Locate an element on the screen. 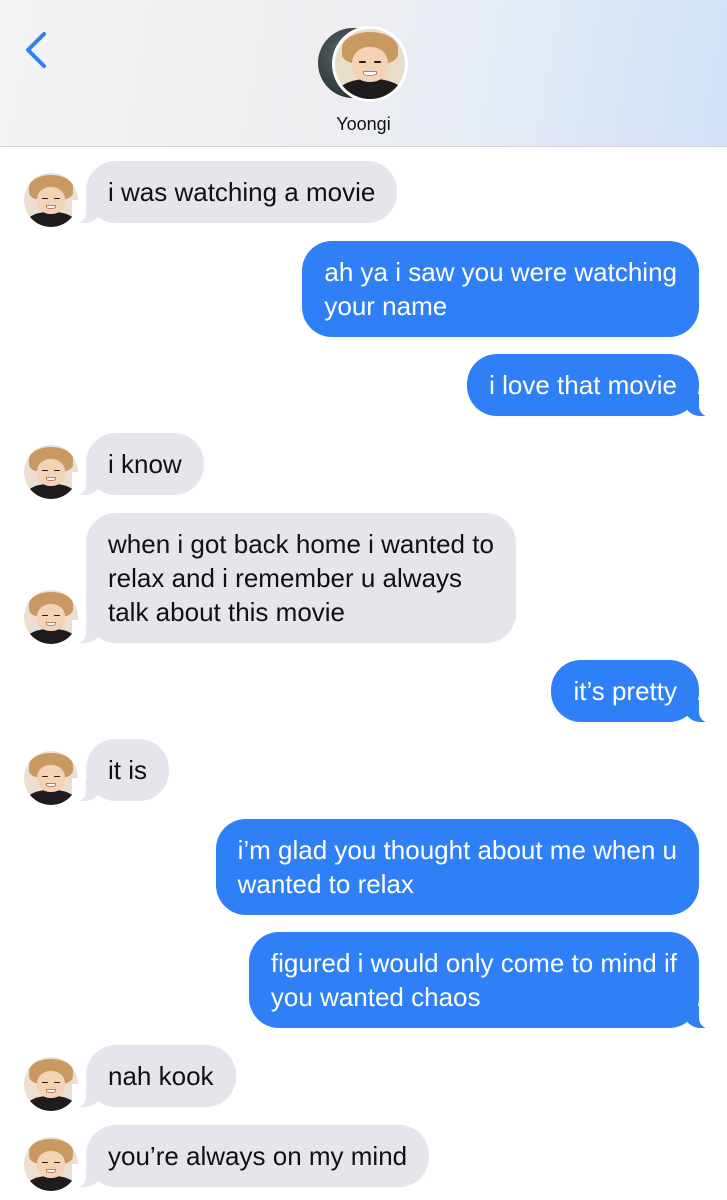 This screenshot has height=1200, width=727. outgoing-message-bubble: ah ya i saw you were watching your name is located at coordinates (500, 289).